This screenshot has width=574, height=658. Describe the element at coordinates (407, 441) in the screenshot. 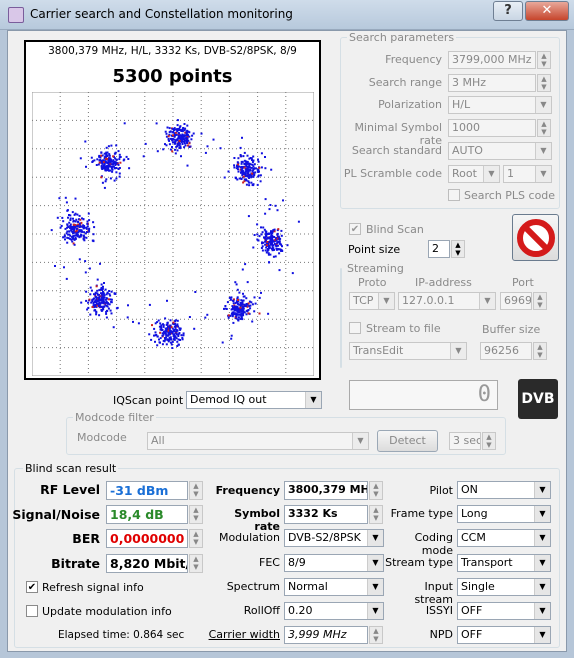

I see `detect-button: Detect` at that location.